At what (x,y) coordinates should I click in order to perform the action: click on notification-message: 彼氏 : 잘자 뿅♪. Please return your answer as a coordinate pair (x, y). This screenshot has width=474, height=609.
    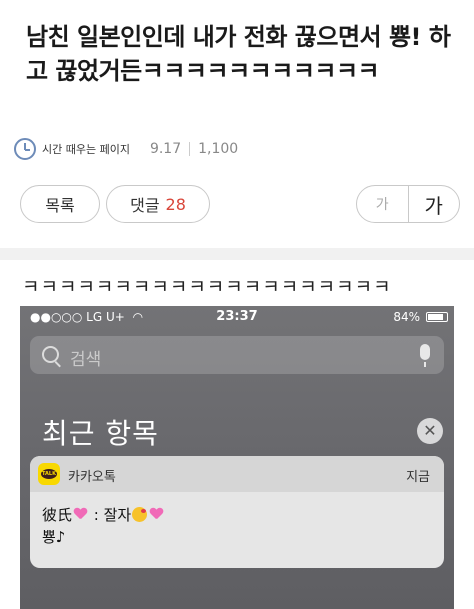
    Looking at the image, I should click on (103, 526).